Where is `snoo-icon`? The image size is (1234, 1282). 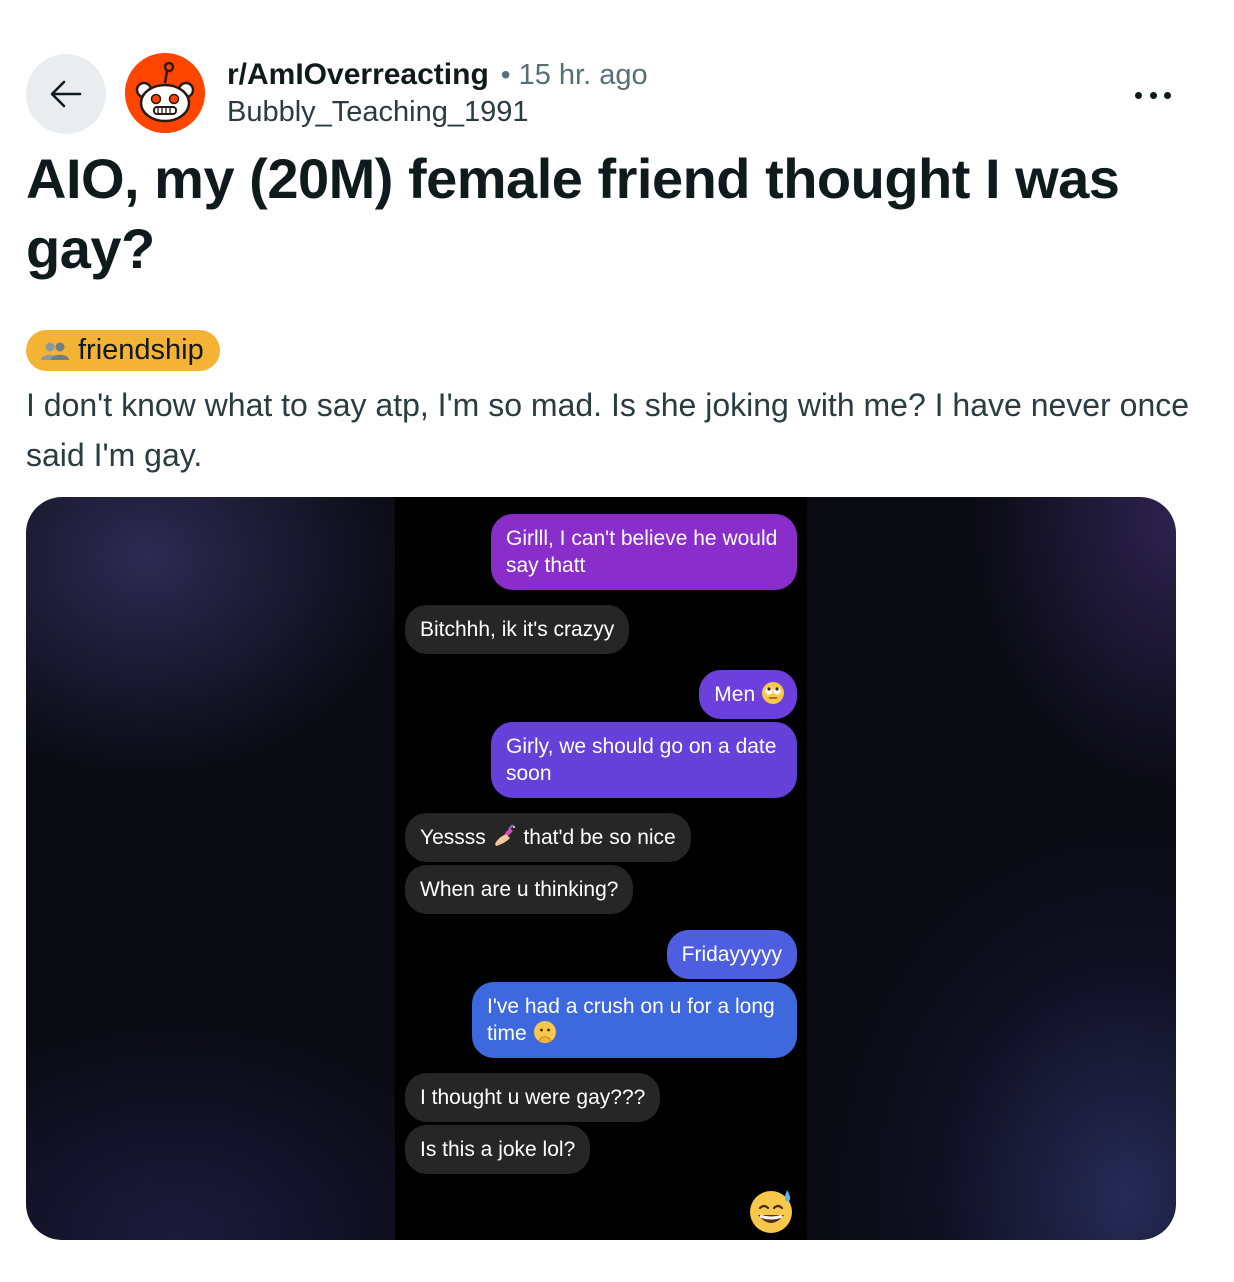
snoo-icon is located at coordinates (165, 93).